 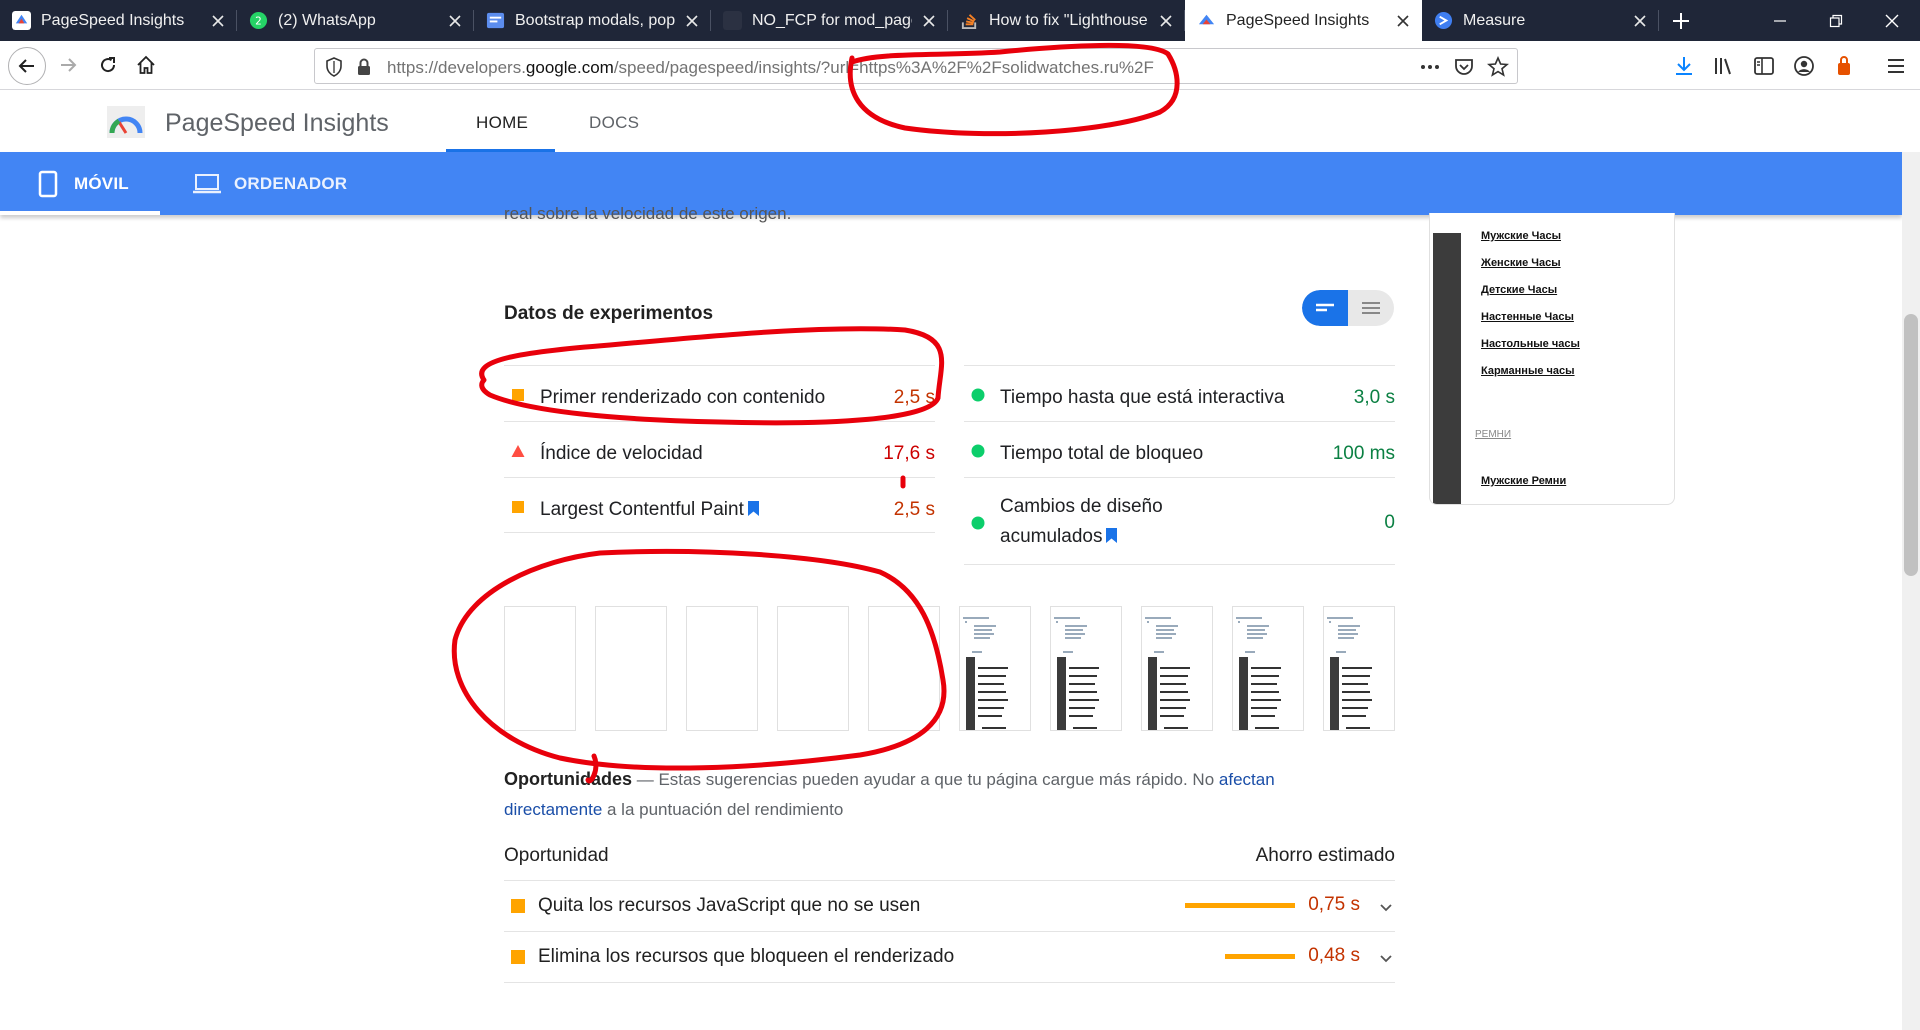 I want to click on browser-tab: Bootstrap modals, popc, so click(x=592, y=20).